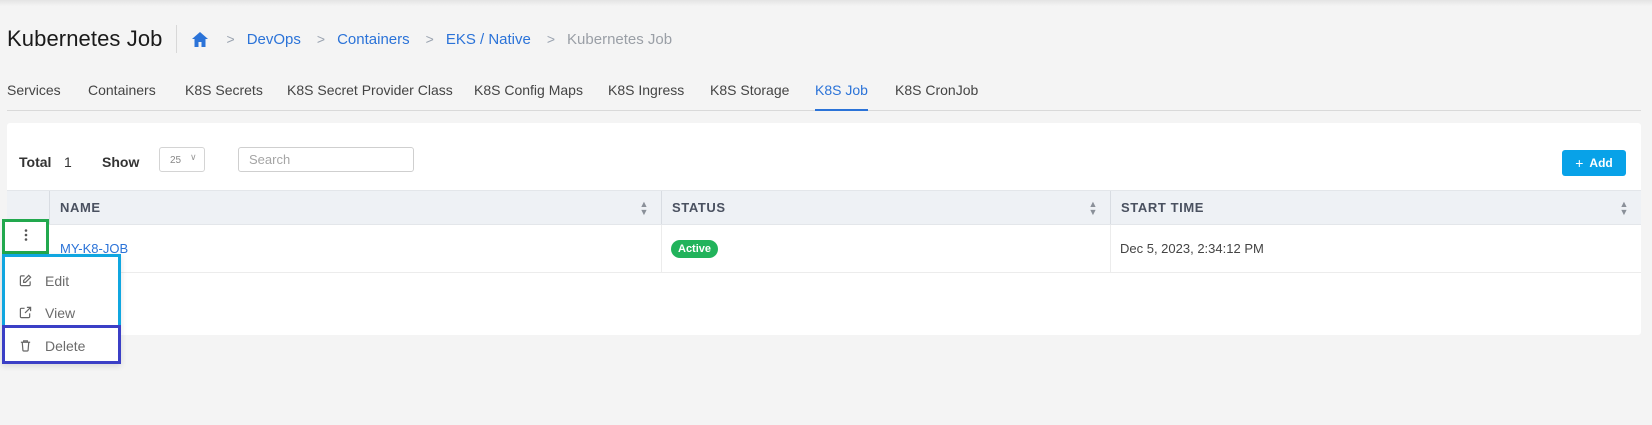 This screenshot has height=425, width=1652. I want to click on status-cell: Active, so click(695, 248).